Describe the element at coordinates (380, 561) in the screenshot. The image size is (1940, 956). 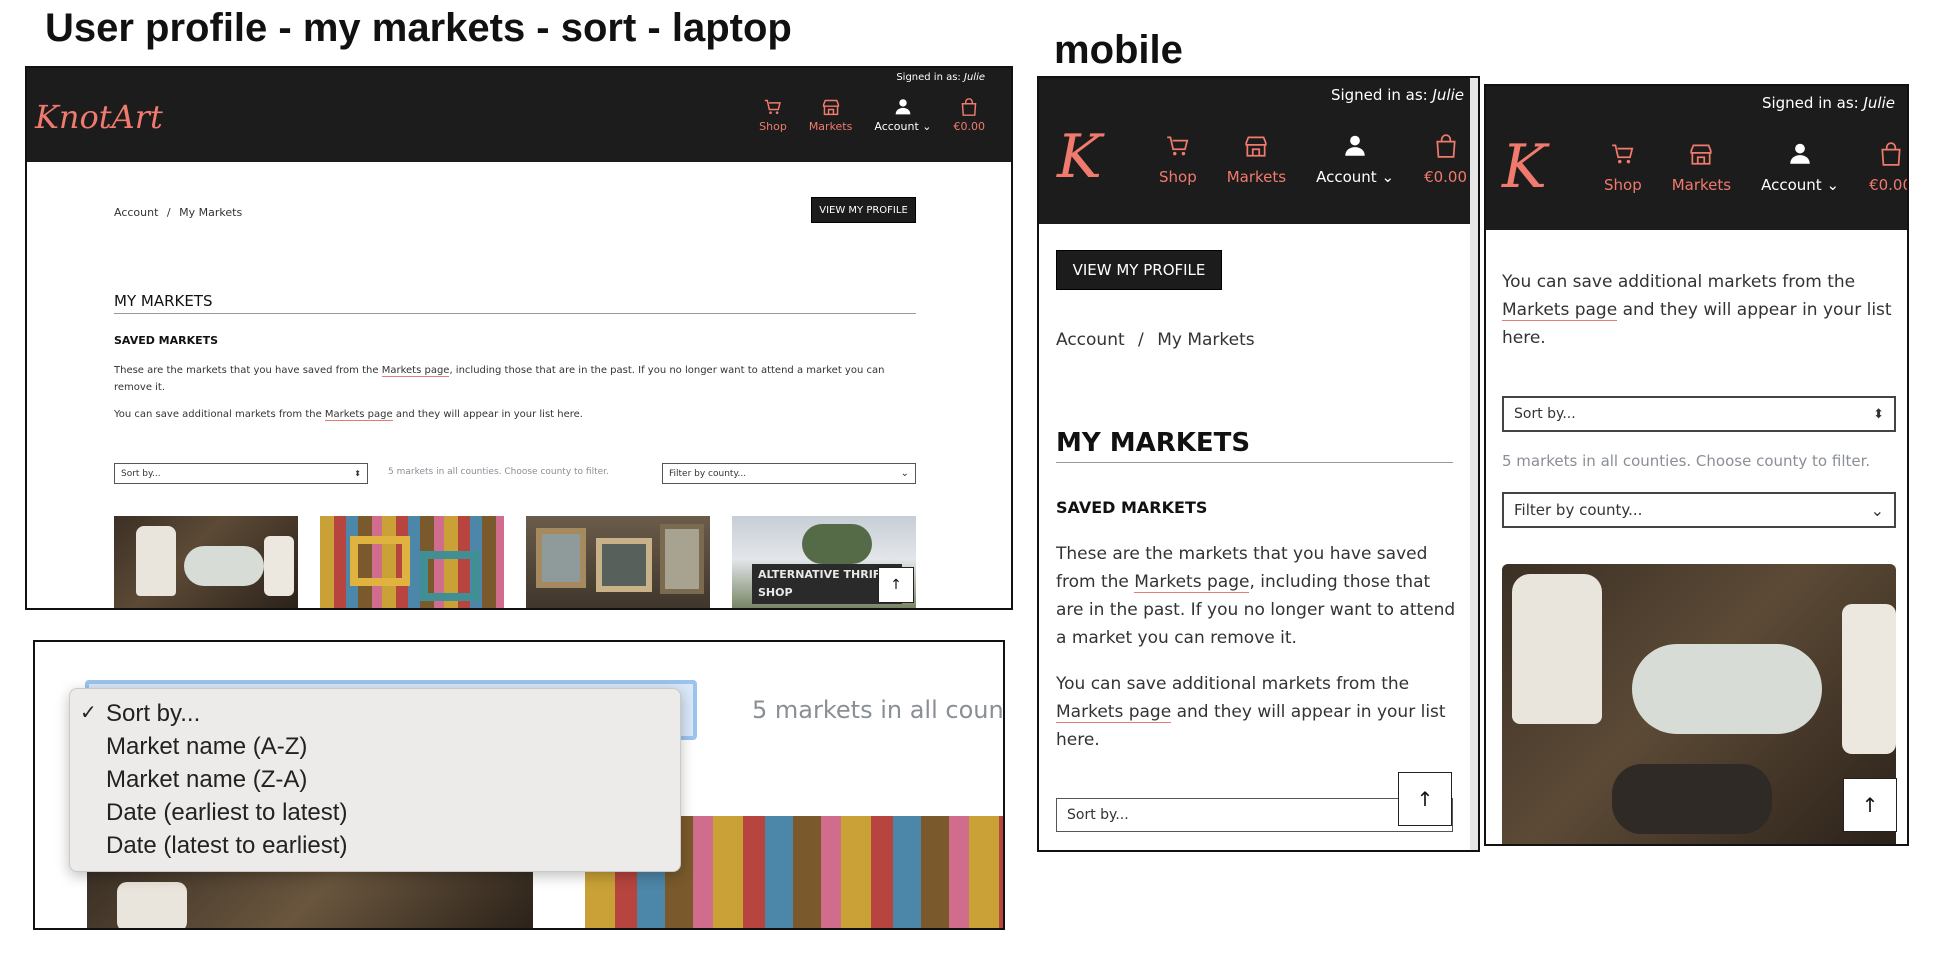
I see `colorful-frames-photo` at that location.